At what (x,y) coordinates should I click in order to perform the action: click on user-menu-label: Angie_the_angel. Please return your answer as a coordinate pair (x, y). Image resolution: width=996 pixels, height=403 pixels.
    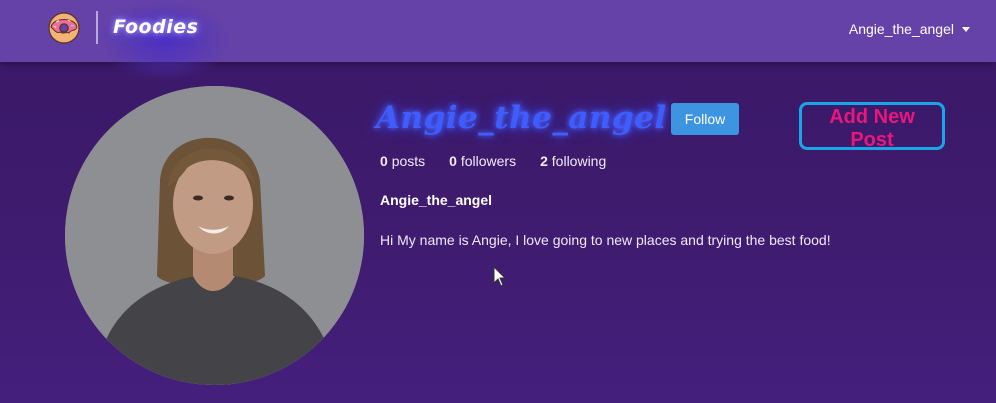
    Looking at the image, I should click on (901, 29).